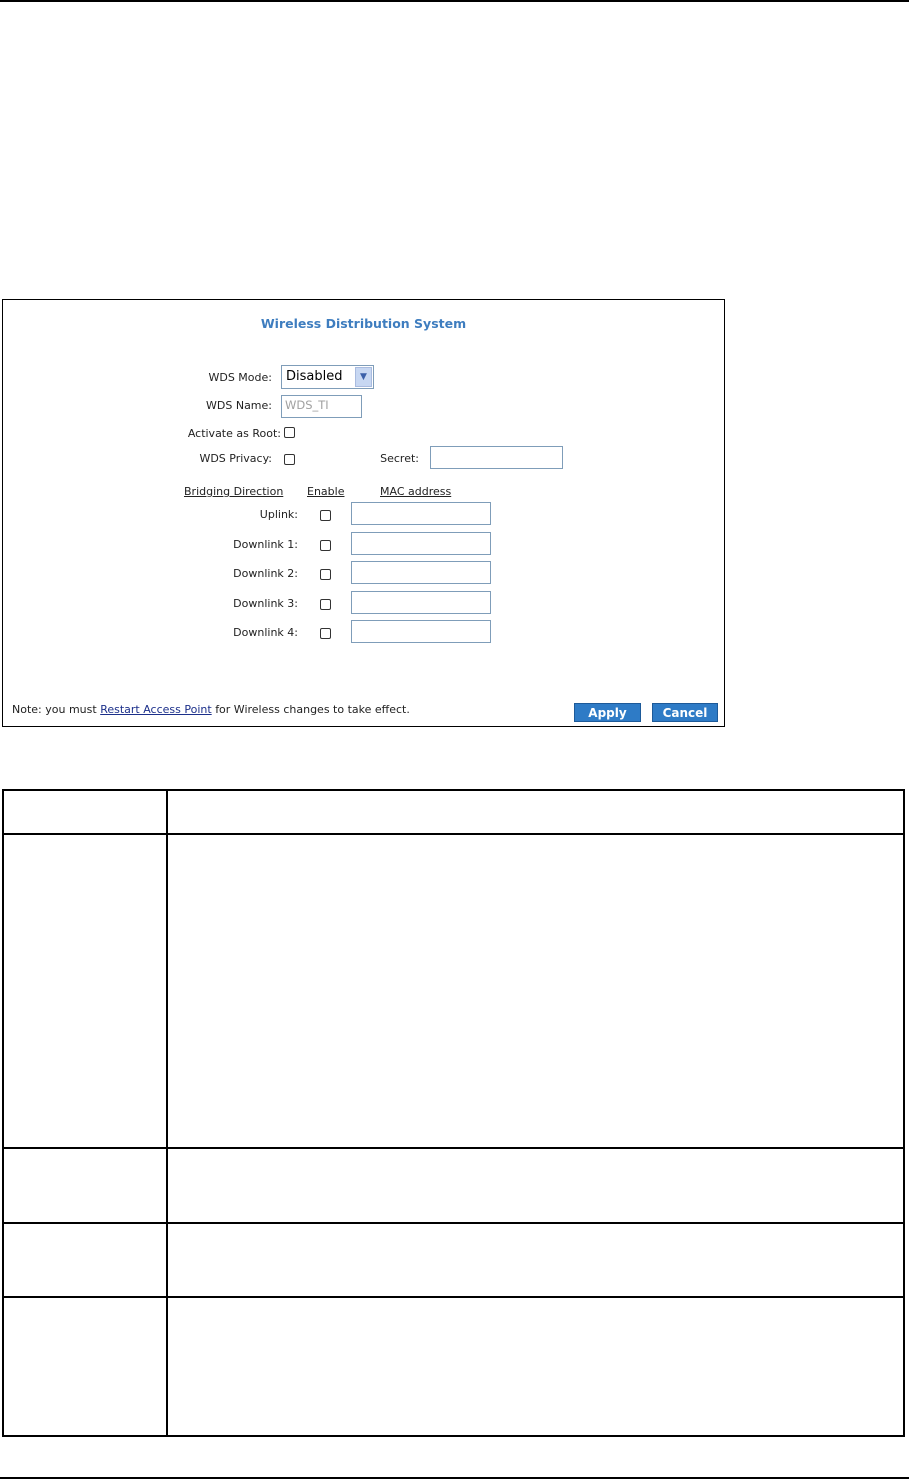  I want to click on note-suffix: for Wireless changes to take effect., so click(312, 709).